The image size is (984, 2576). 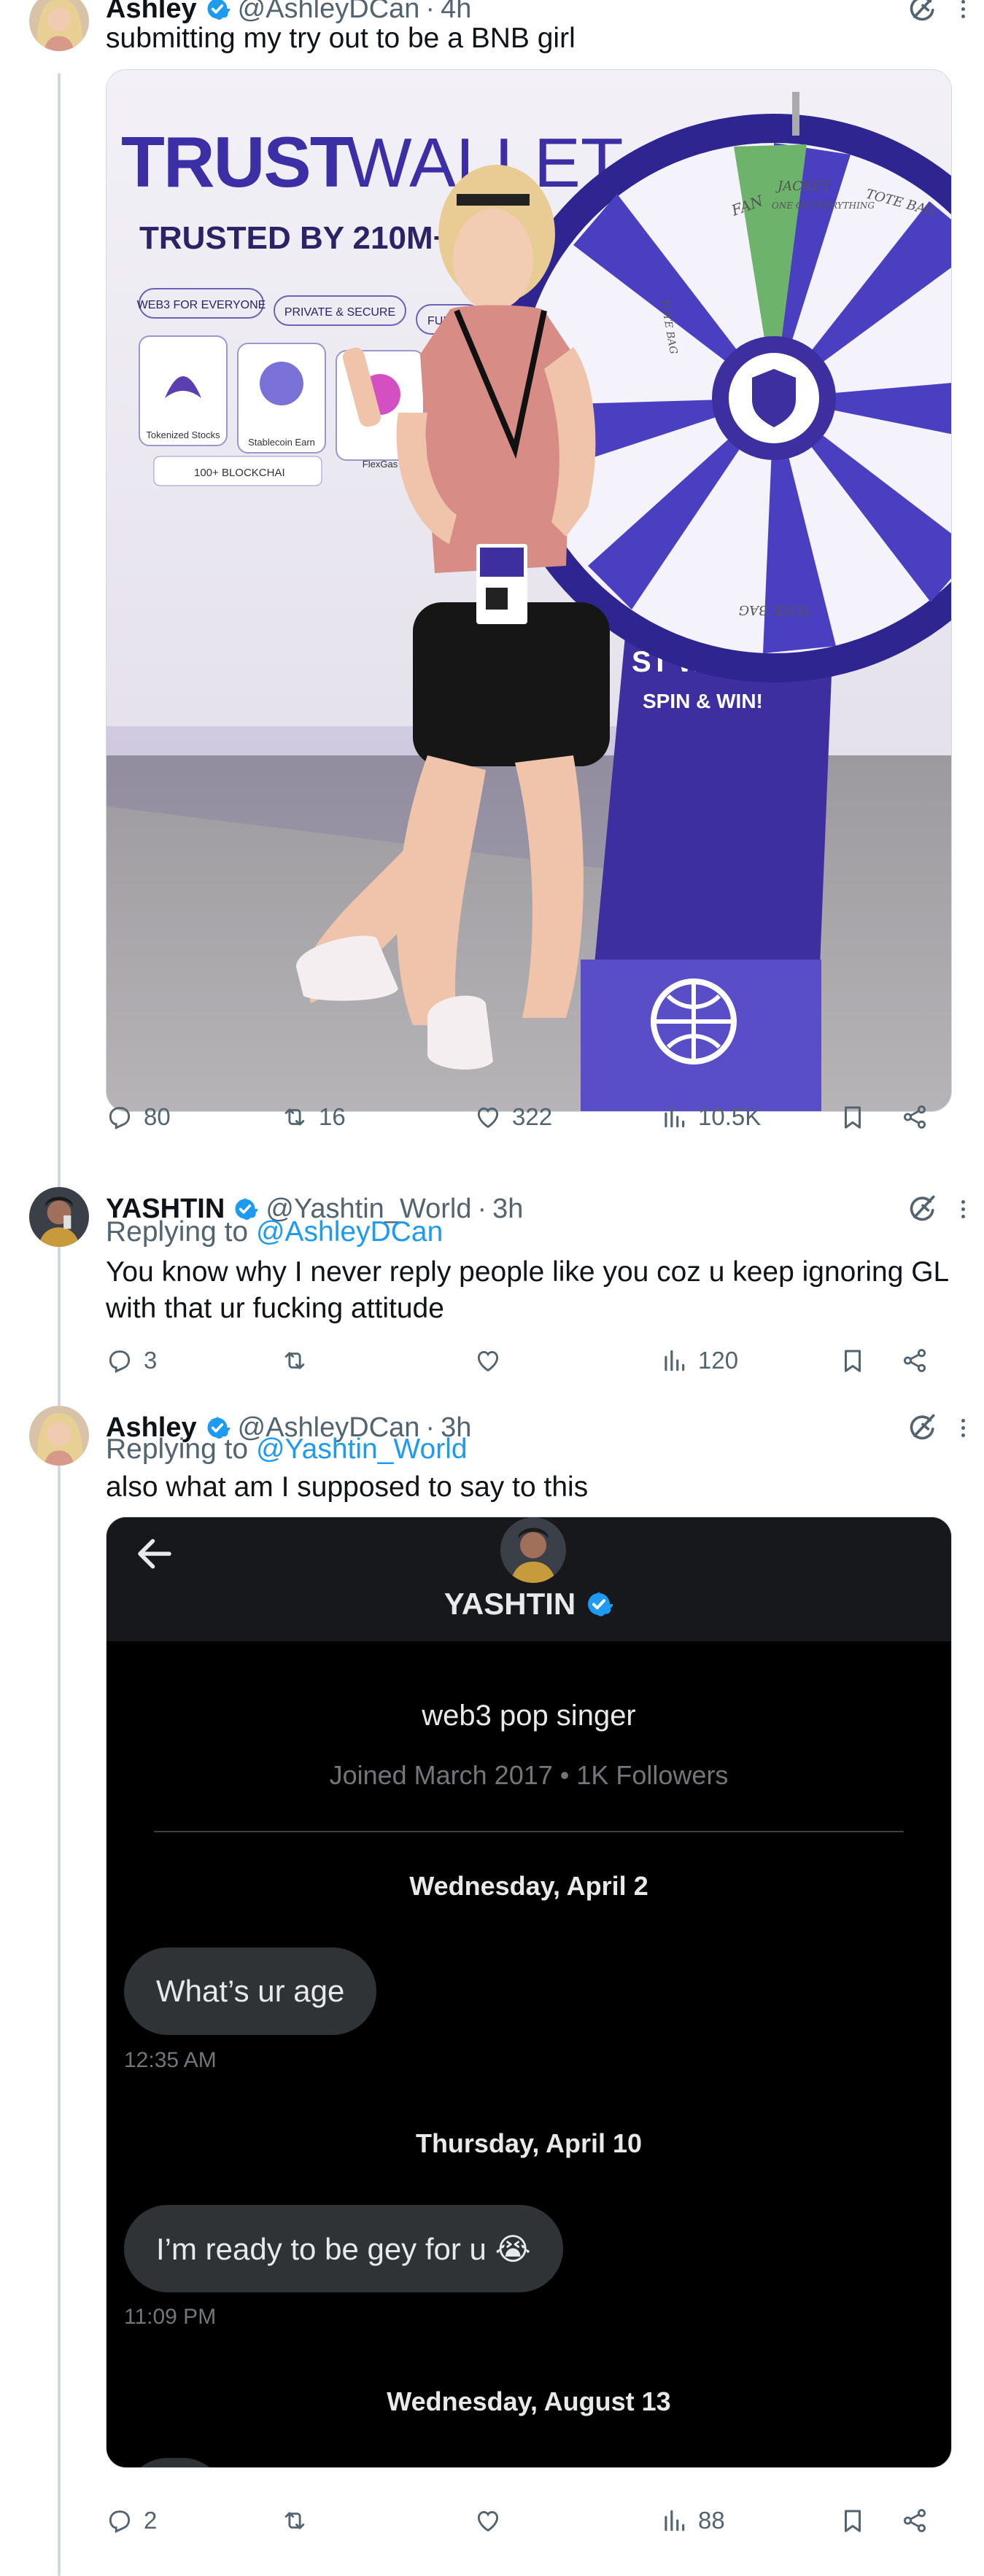 What do you see at coordinates (529, 1831) in the screenshot?
I see `divider` at bounding box center [529, 1831].